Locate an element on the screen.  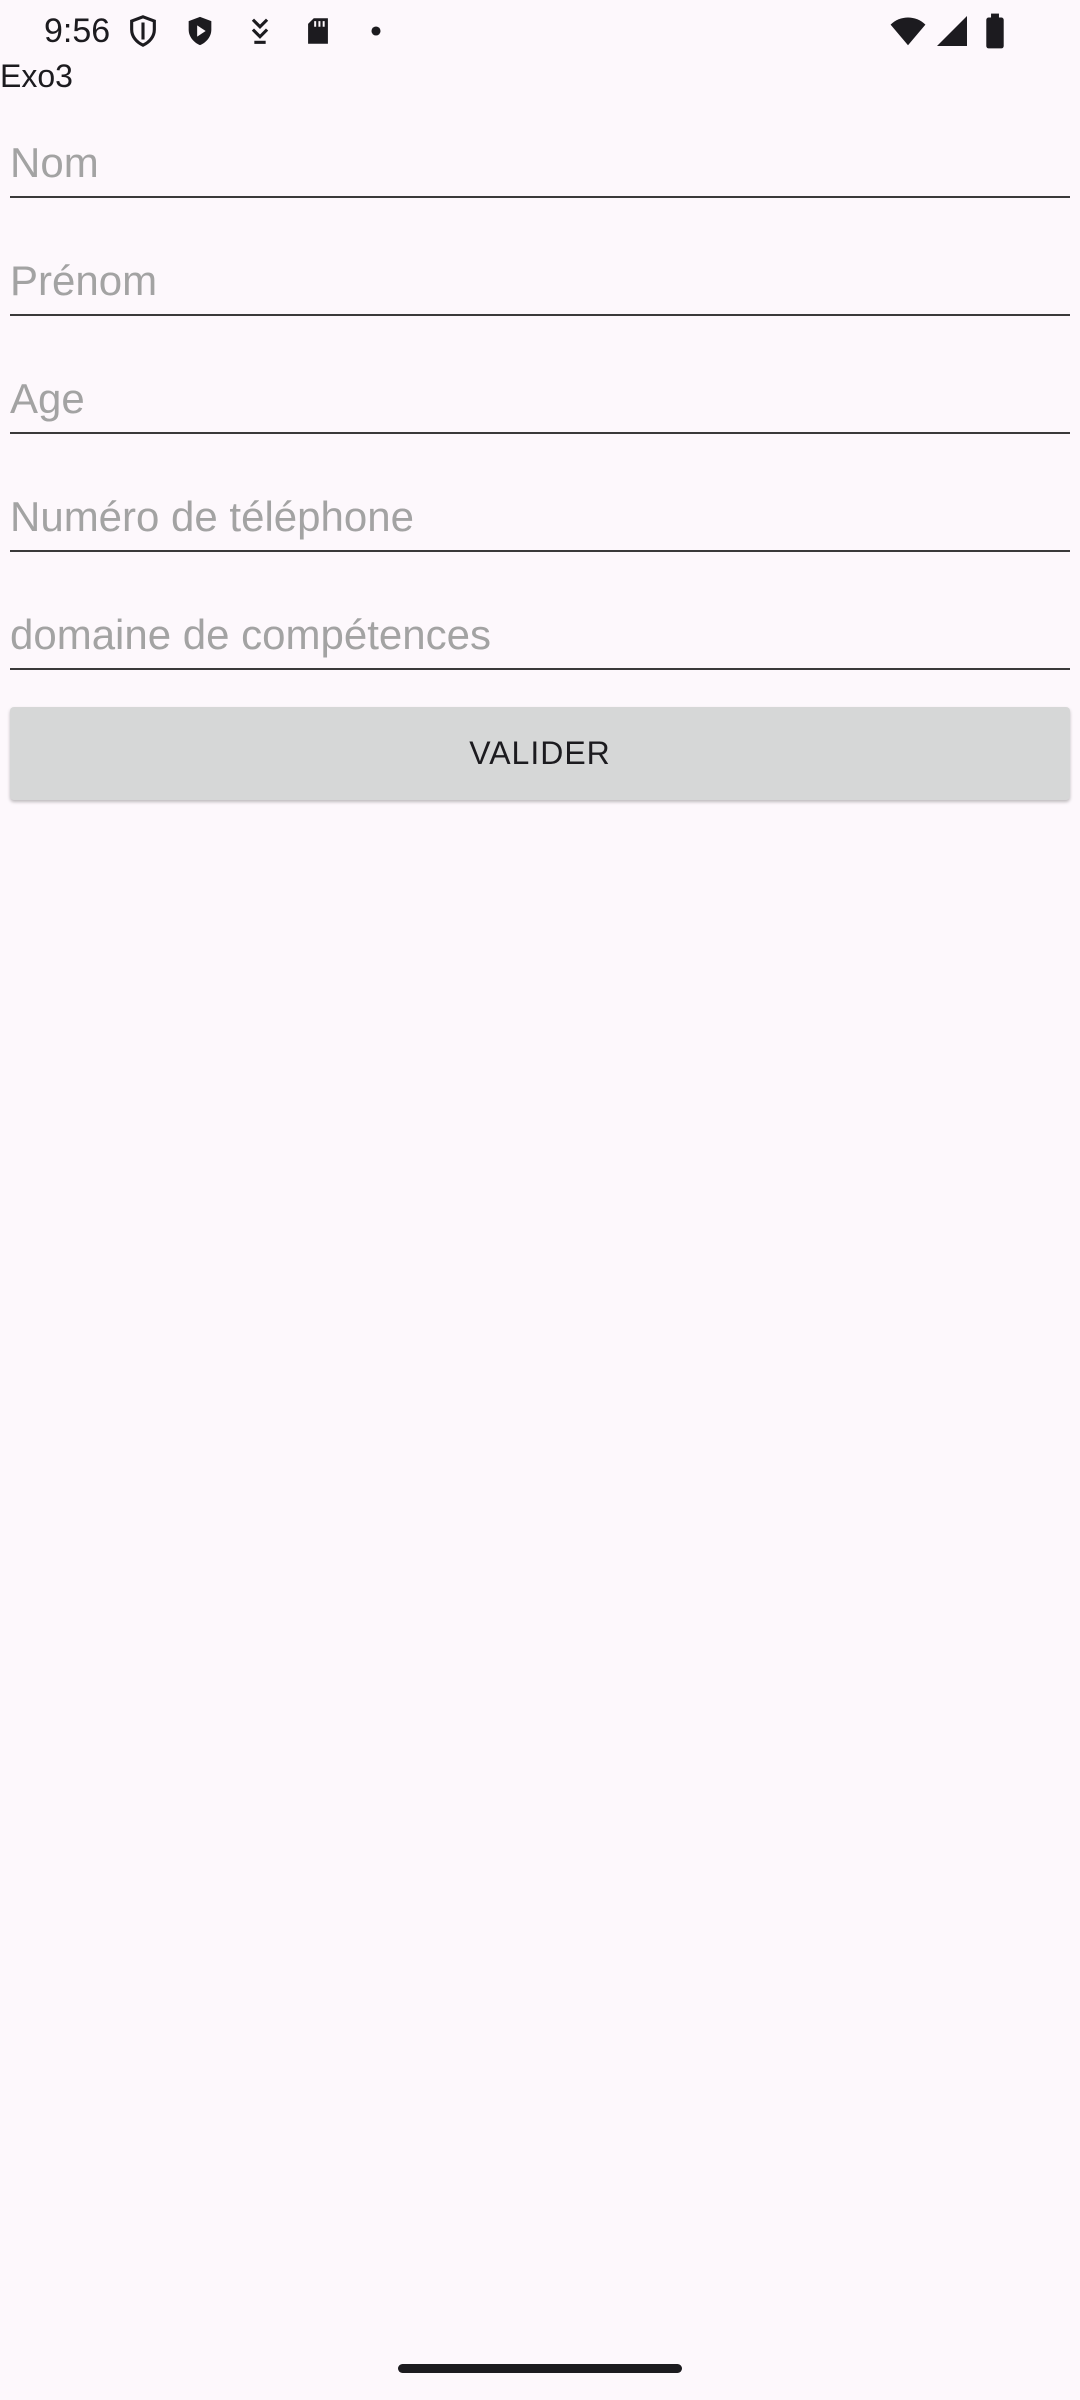
prenom-field-container is located at coordinates (540, 281).